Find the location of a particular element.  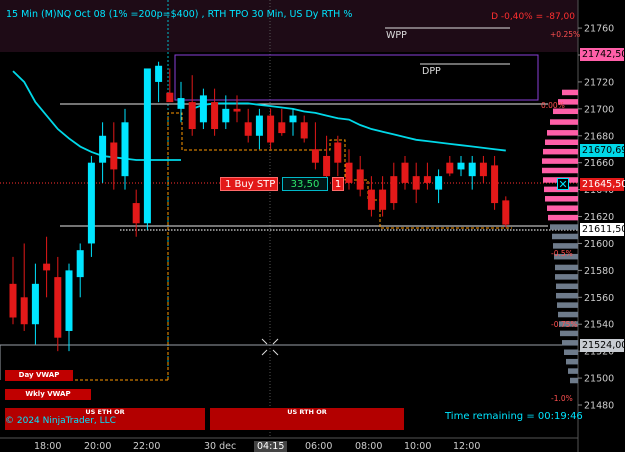

x-label: 30 dec is located at coordinates (220, 446).